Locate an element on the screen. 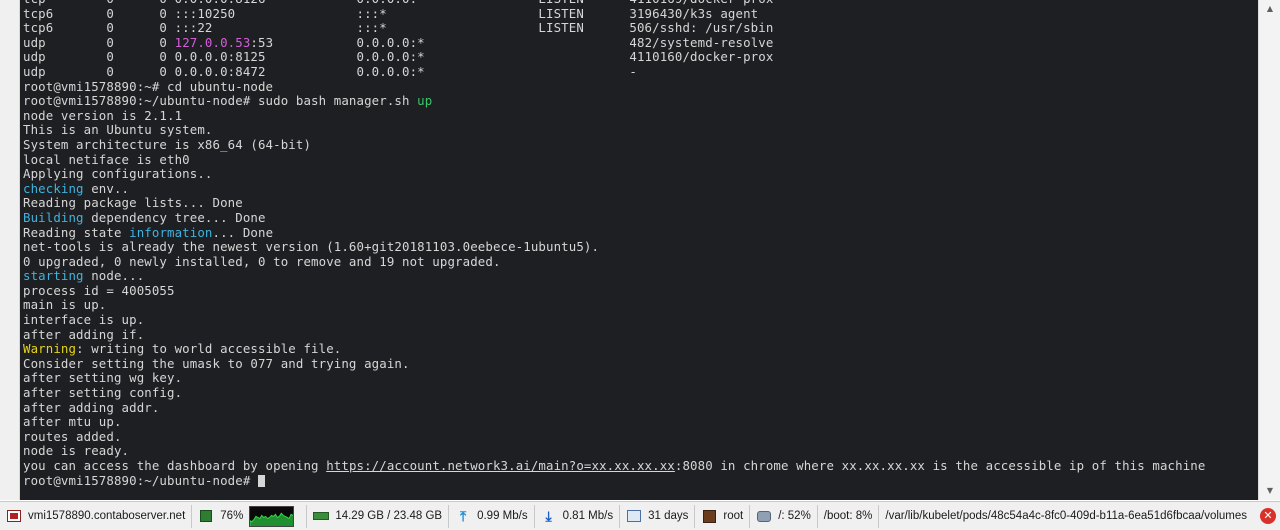 The image size is (1280, 530). terminal-text: after setting wg key. is located at coordinates (103, 378).